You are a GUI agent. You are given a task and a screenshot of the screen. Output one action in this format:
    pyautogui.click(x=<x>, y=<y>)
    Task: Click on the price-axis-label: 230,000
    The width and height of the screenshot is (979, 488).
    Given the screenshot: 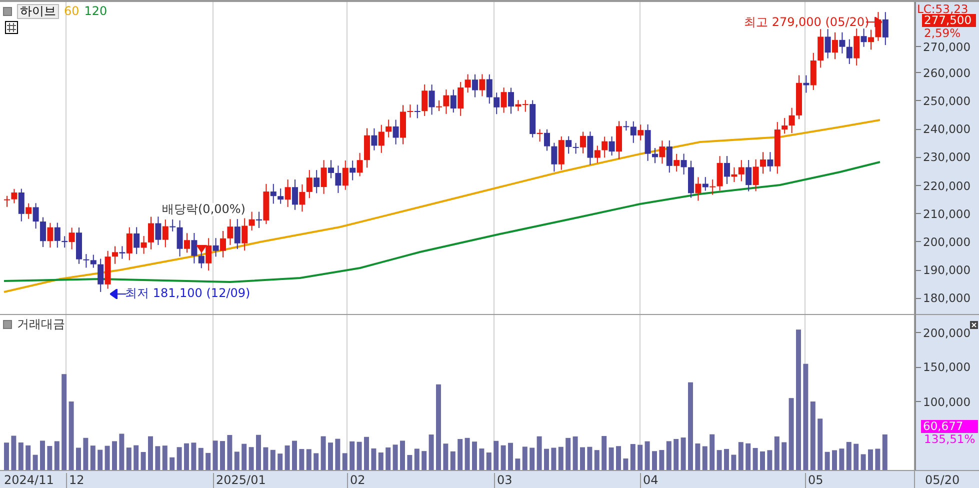 What is the action you would take?
    pyautogui.click(x=947, y=157)
    